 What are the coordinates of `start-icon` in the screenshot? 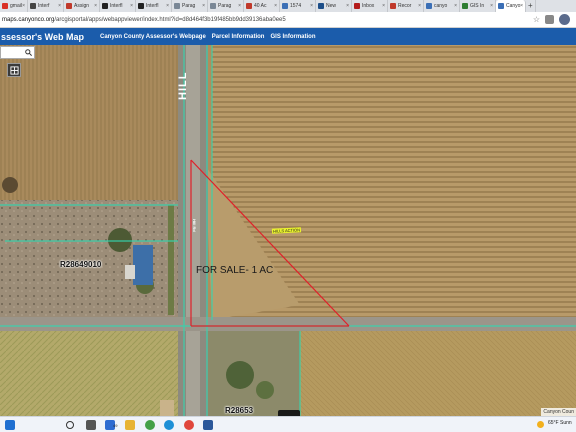 It's located at (10, 425).